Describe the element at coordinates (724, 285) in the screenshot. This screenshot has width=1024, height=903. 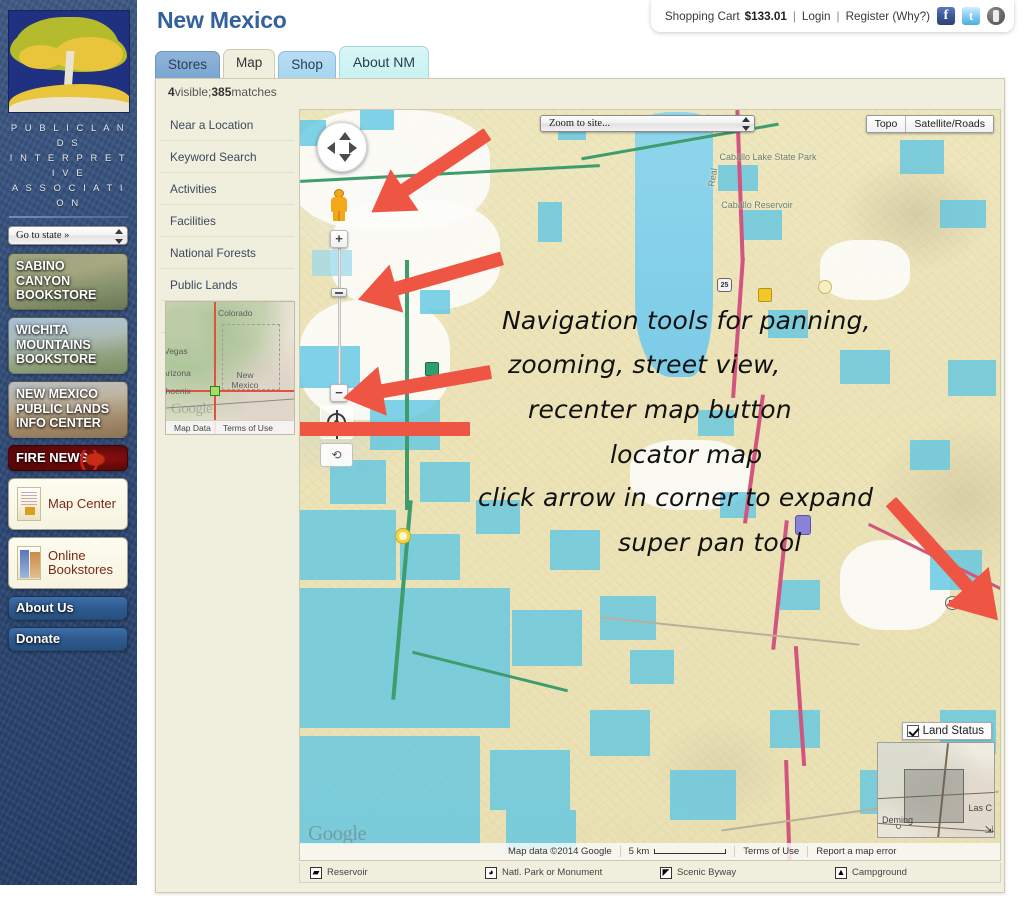
I see `route-shield-25: 25` at that location.